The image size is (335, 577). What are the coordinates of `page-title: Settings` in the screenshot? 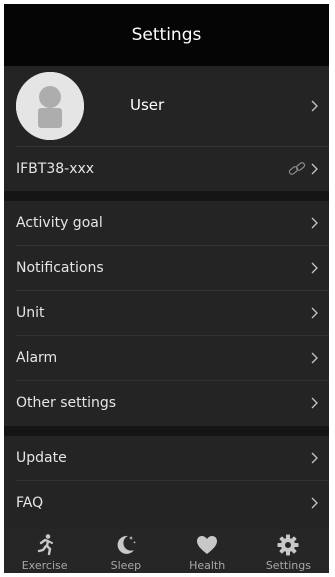 It's located at (166, 35).